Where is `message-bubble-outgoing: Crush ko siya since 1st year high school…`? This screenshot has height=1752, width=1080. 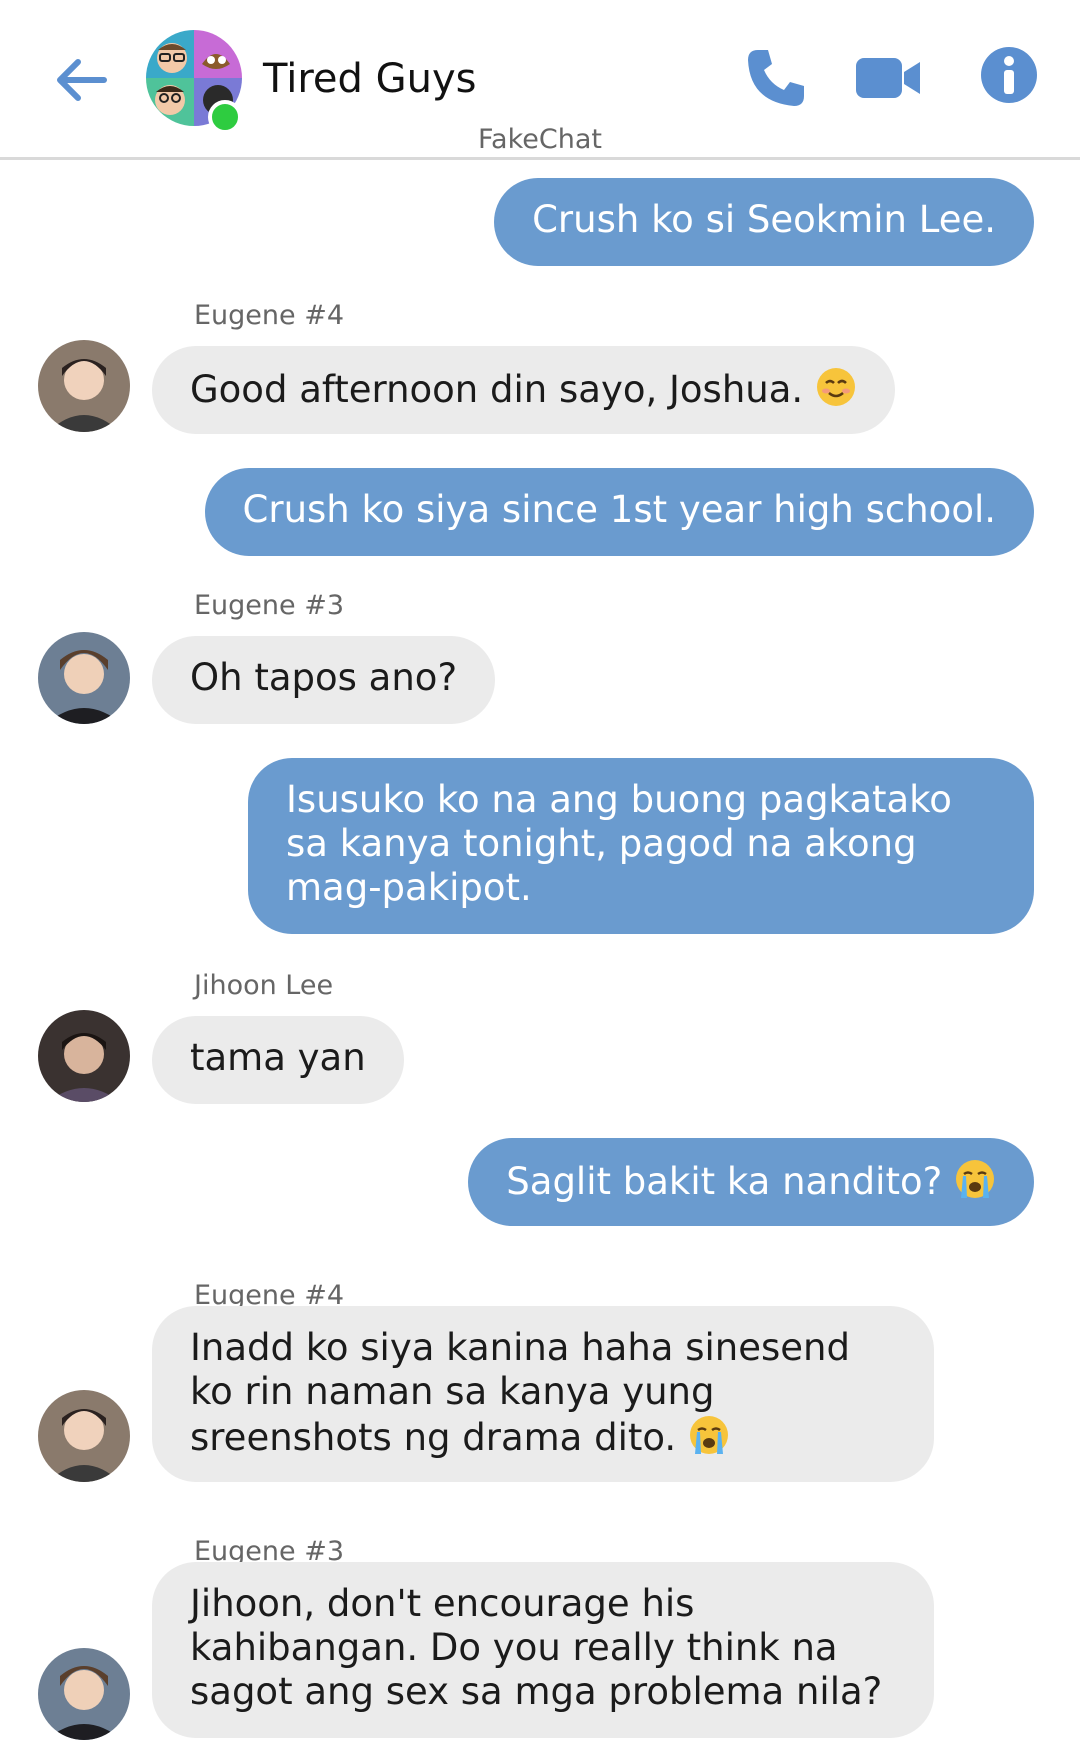 message-bubble-outgoing: Crush ko siya since 1st year high school… is located at coordinates (619, 512).